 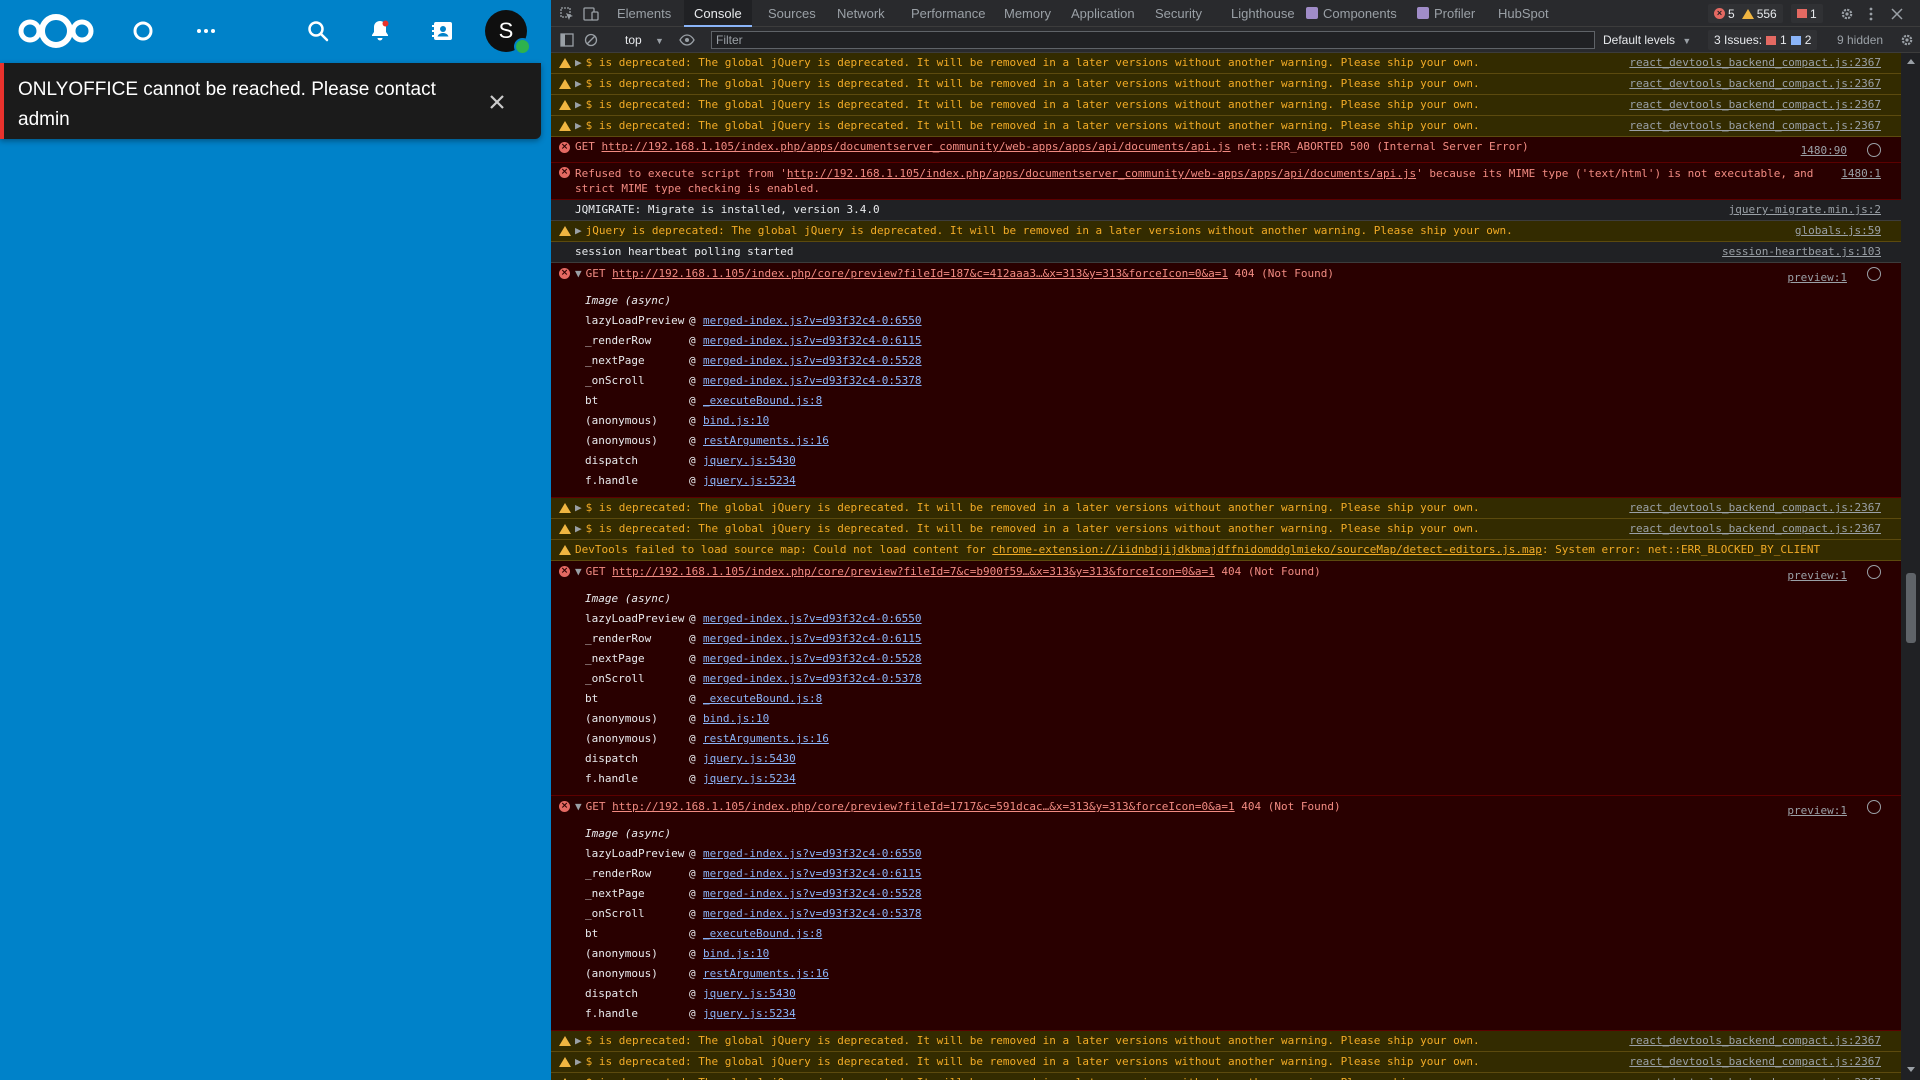 I want to click on tab-elements: Elements, so click(x=644, y=13).